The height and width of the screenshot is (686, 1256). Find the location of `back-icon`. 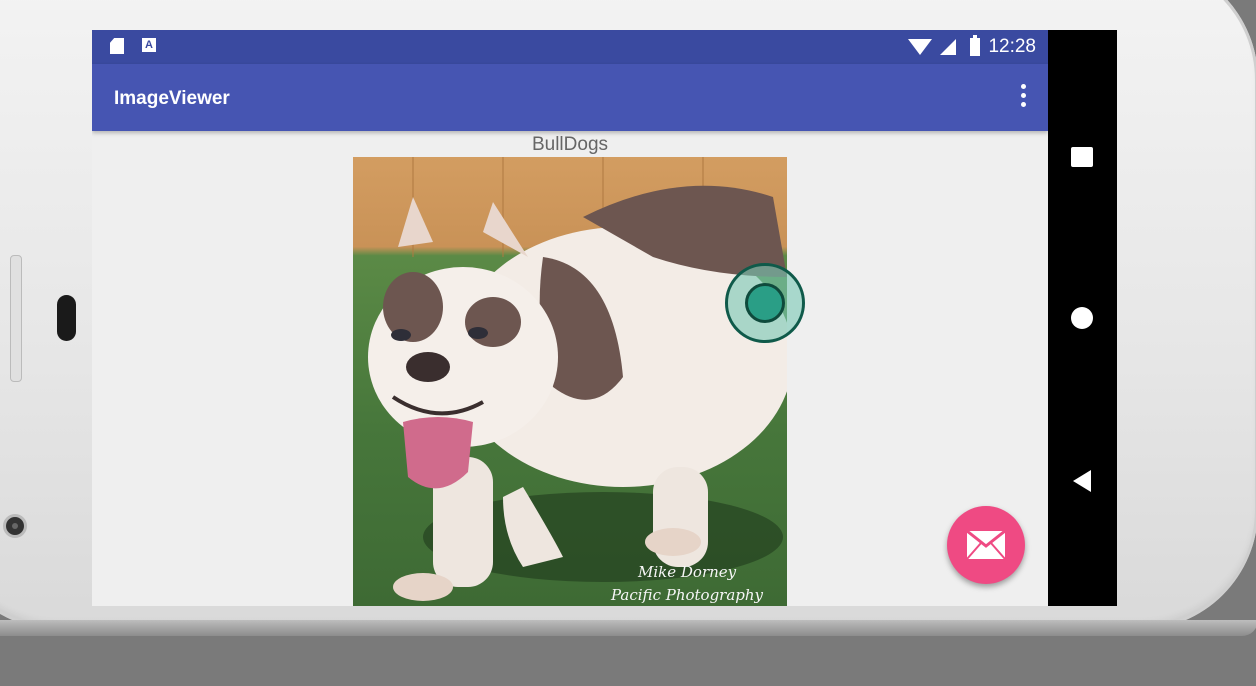

back-icon is located at coordinates (1082, 481).